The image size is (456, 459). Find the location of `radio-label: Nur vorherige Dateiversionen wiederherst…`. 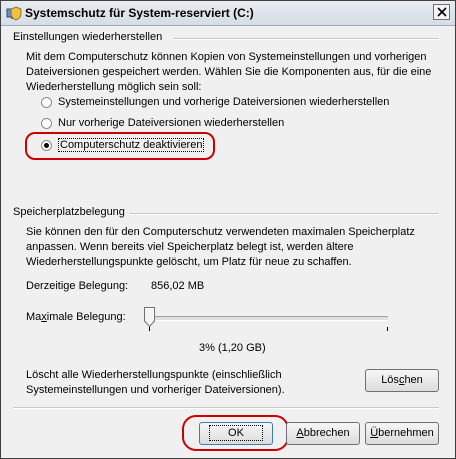

radio-label: Nur vorherige Dateiversionen wiederherst… is located at coordinates (171, 123).